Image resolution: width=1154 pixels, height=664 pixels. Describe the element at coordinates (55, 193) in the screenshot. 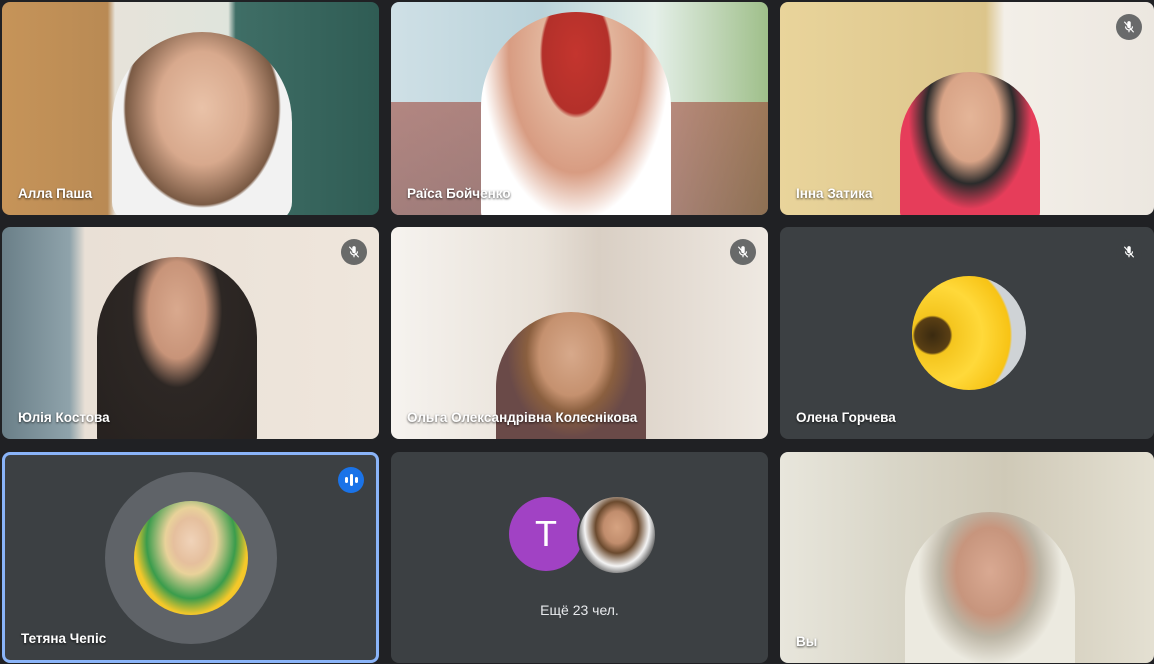

I see `participant-name: Алла Паша` at that location.